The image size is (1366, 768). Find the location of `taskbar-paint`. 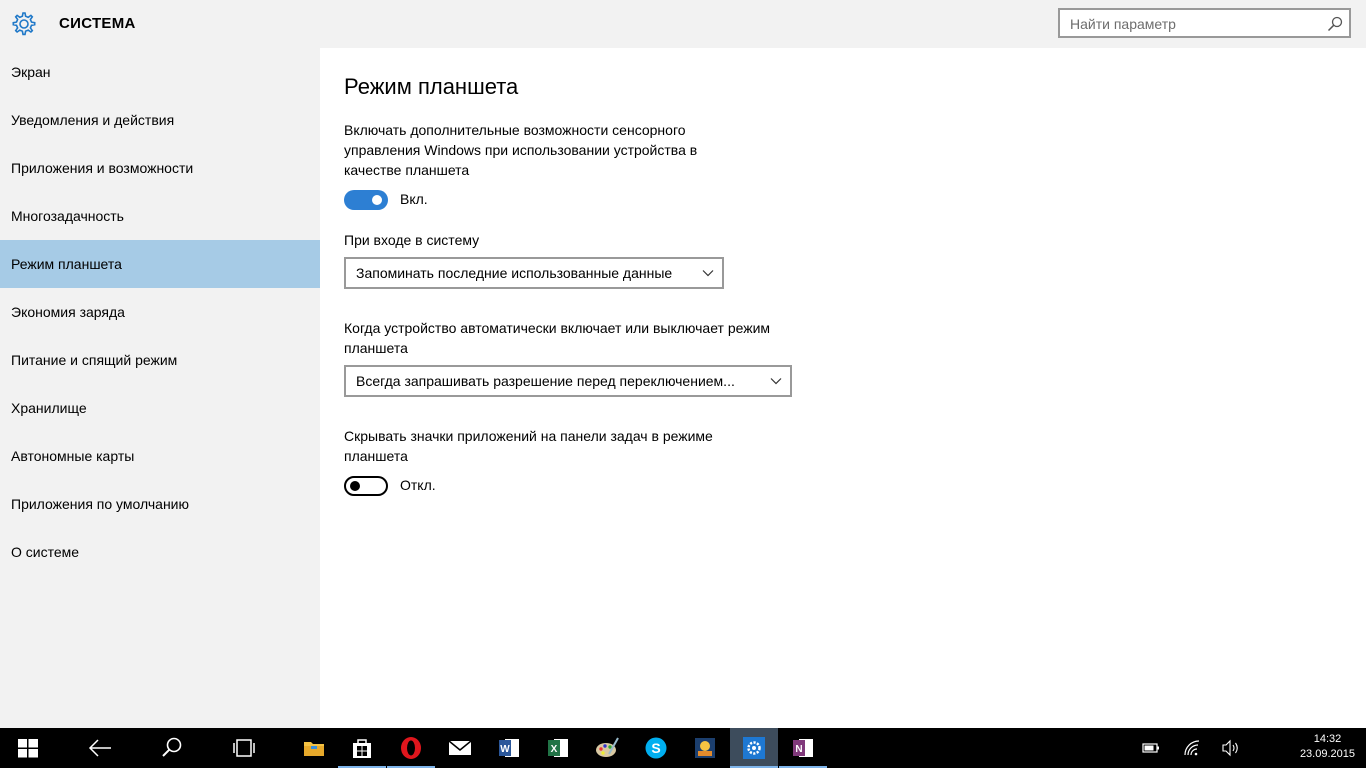

taskbar-paint is located at coordinates (607, 748).